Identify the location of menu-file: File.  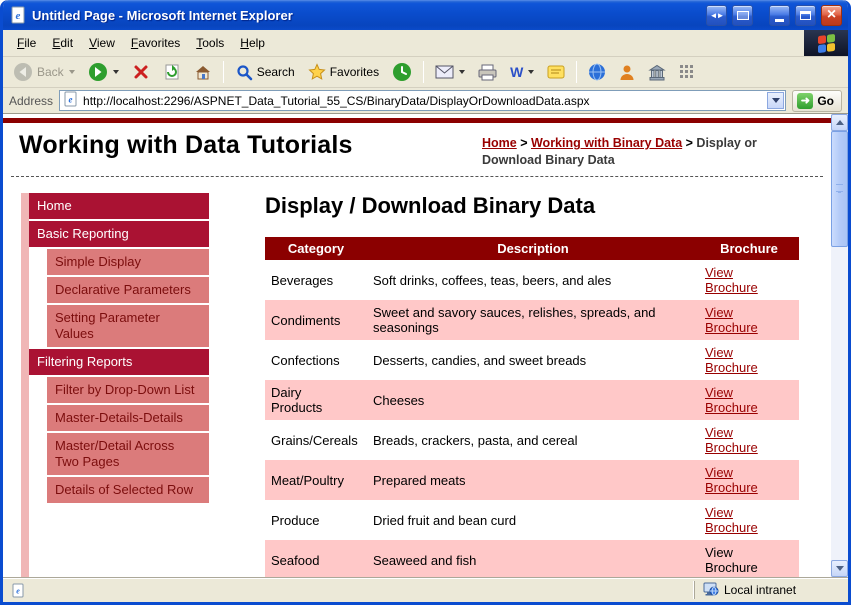
(26, 43).